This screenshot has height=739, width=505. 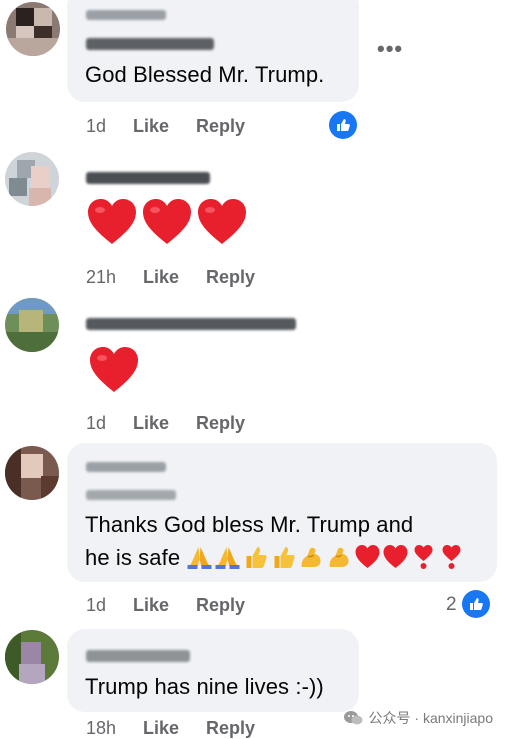 What do you see at coordinates (390, 49) in the screenshot?
I see `more-options-icon: •••` at bounding box center [390, 49].